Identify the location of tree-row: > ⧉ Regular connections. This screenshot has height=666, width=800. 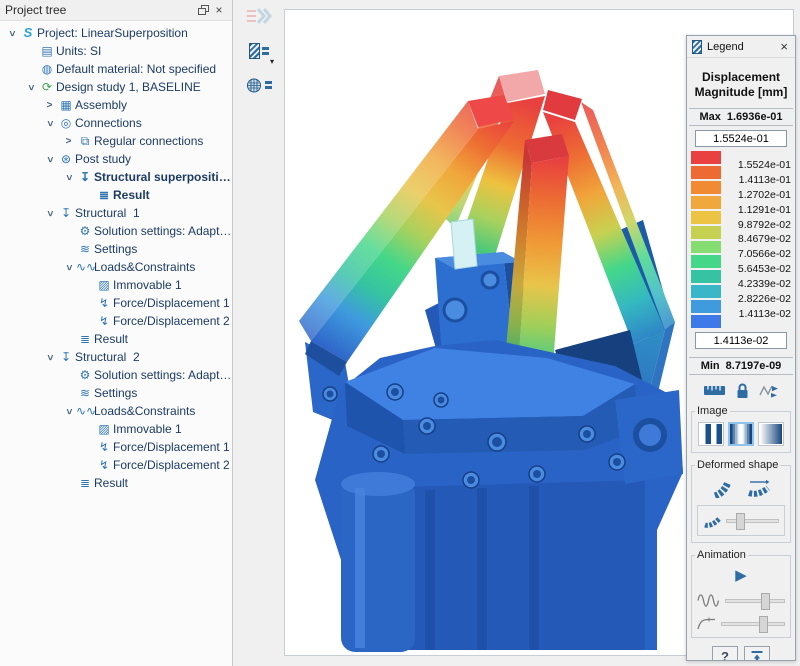
(116, 141).